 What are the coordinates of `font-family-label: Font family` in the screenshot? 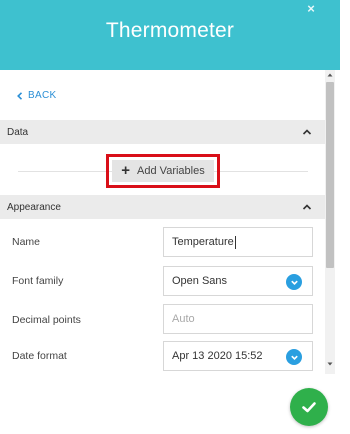 It's located at (38, 281).